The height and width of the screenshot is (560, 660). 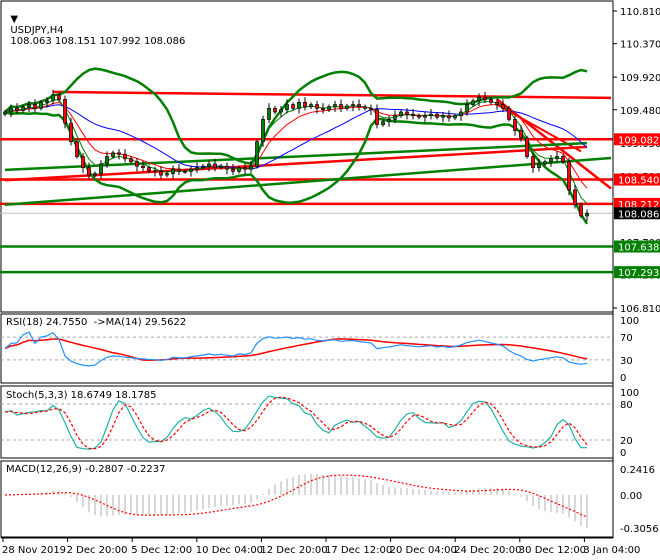 I want to click on current-price-badge: 108.086, so click(x=638, y=214).